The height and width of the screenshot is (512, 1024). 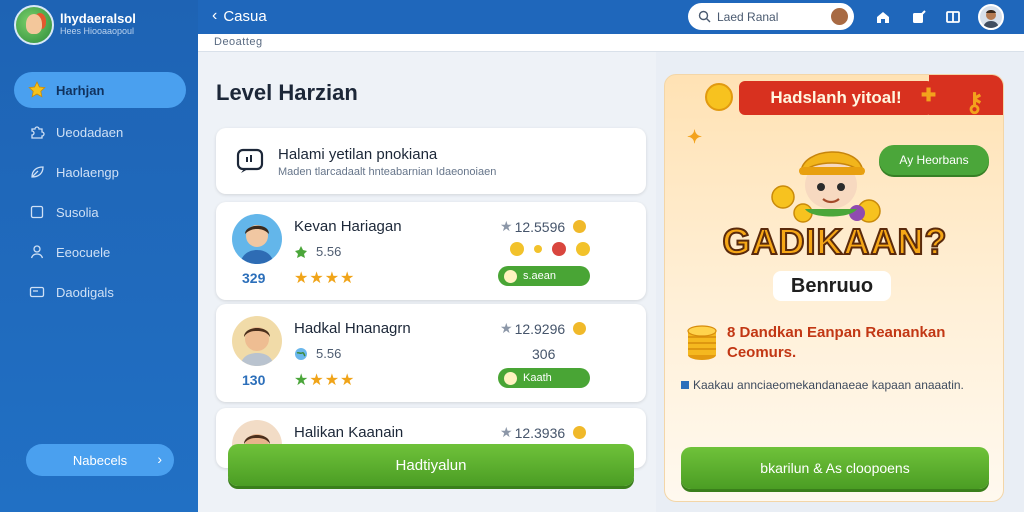 I want to click on clover-icon, so click(x=301, y=251).